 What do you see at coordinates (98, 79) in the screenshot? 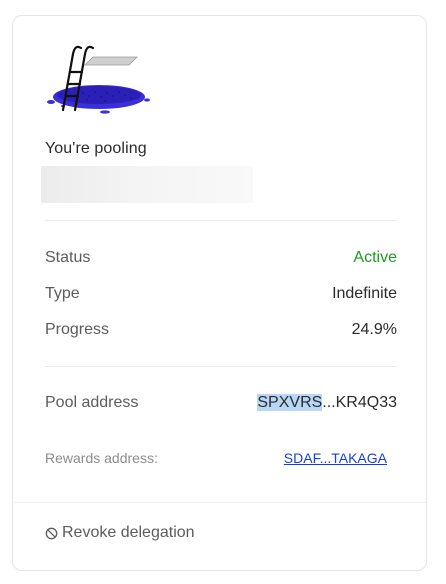
I see `pool-ladder-illustration` at bounding box center [98, 79].